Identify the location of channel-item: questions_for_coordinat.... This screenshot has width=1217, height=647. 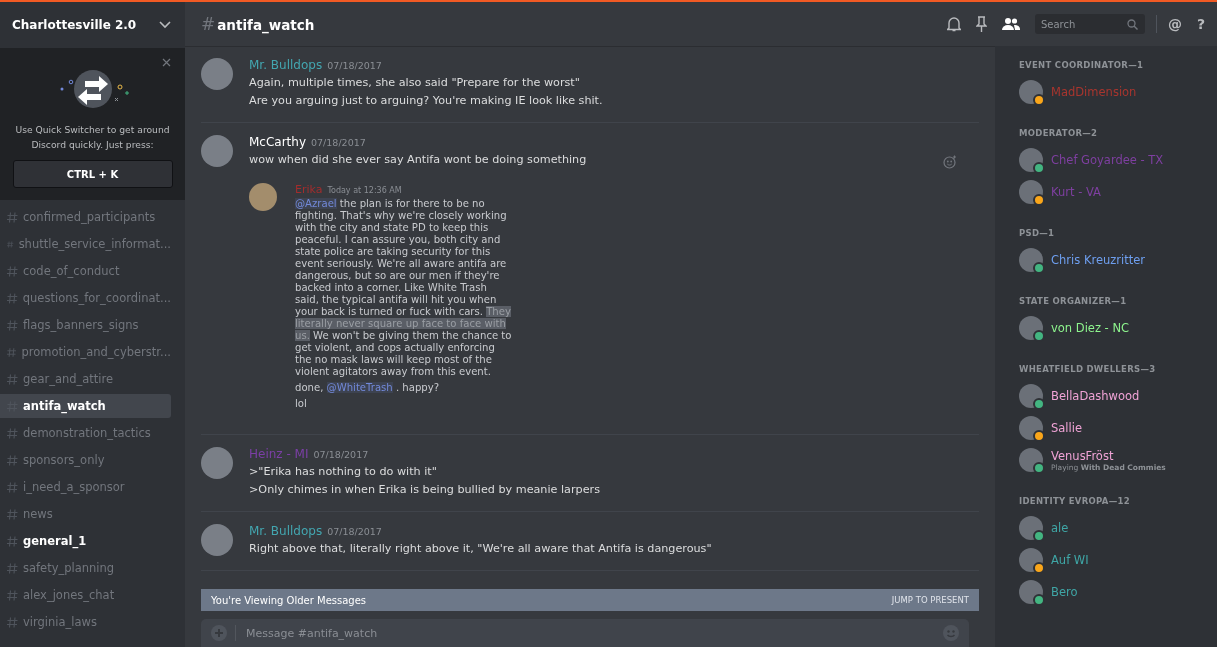
(85, 298).